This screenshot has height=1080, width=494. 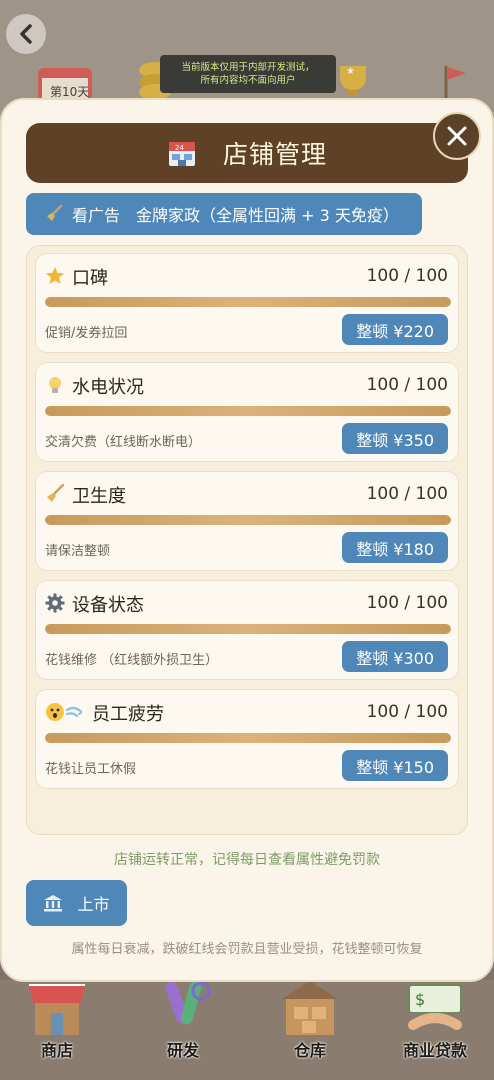 I want to click on nav-shop: 商店, so click(x=57, y=1025).